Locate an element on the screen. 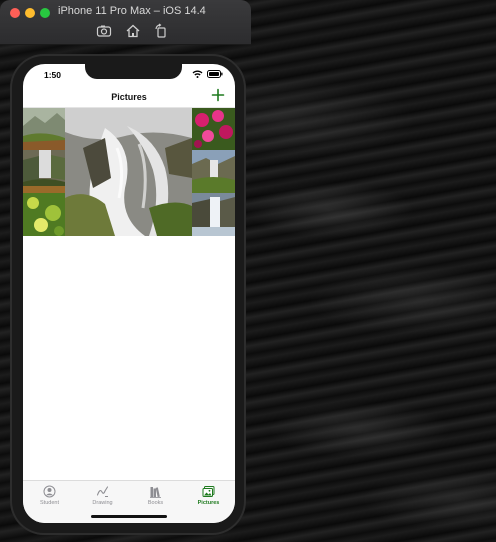 Image resolution: width=496 pixels, height=542 pixels. add-picture-button is located at coordinates (218, 95).